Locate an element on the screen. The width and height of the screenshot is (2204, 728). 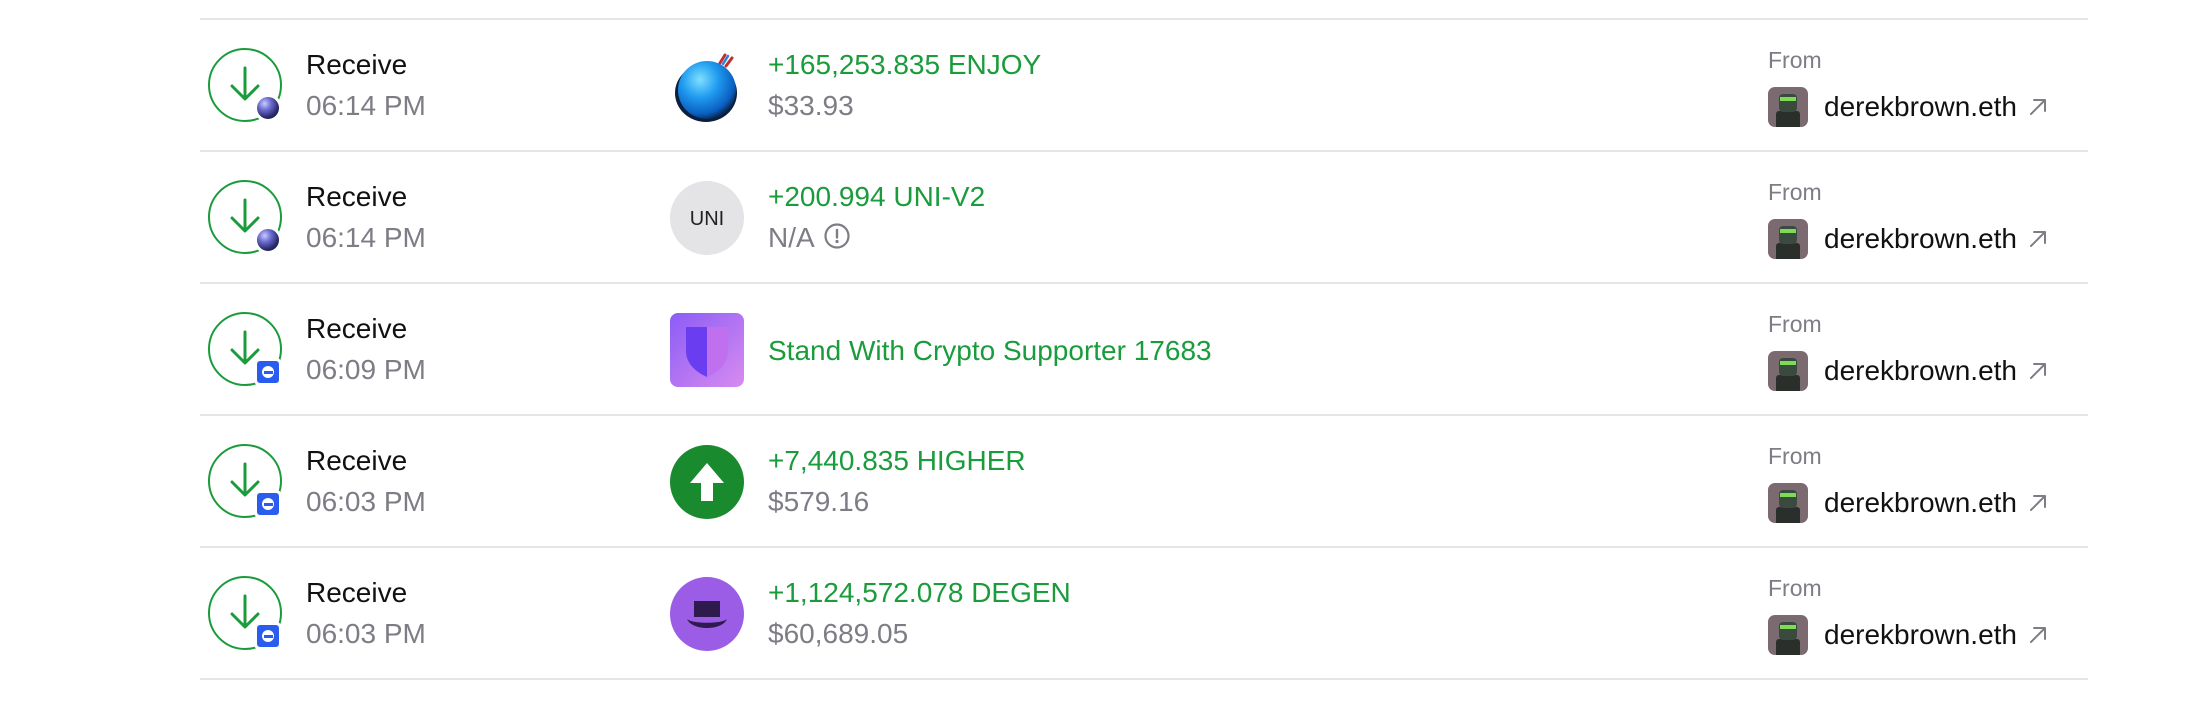
asset-value: $60,689.05 is located at coordinates (838, 633).